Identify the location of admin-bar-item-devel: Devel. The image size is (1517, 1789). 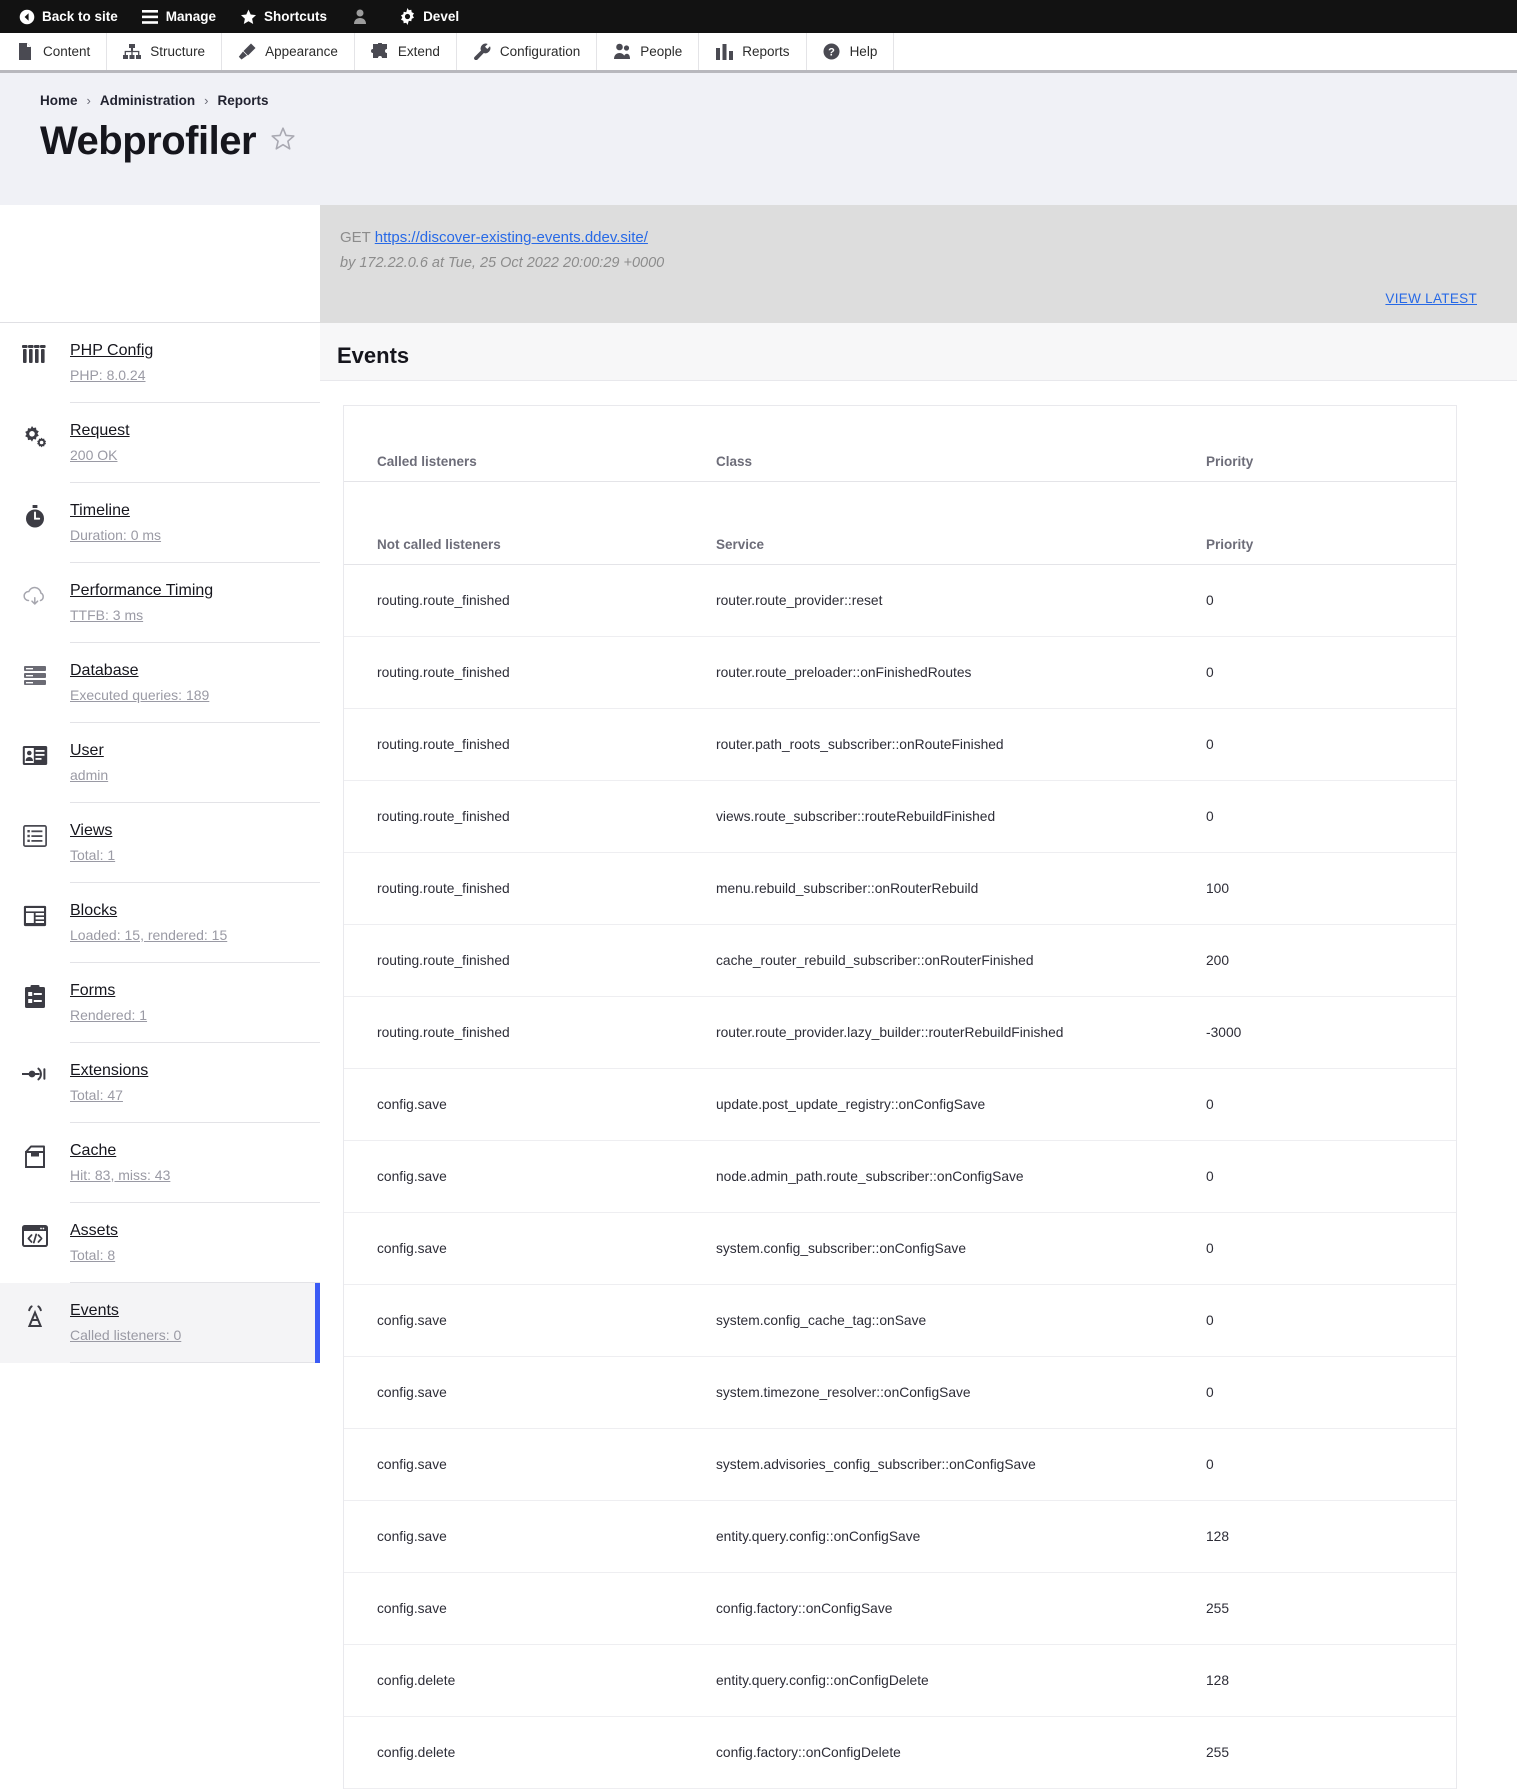
(429, 16).